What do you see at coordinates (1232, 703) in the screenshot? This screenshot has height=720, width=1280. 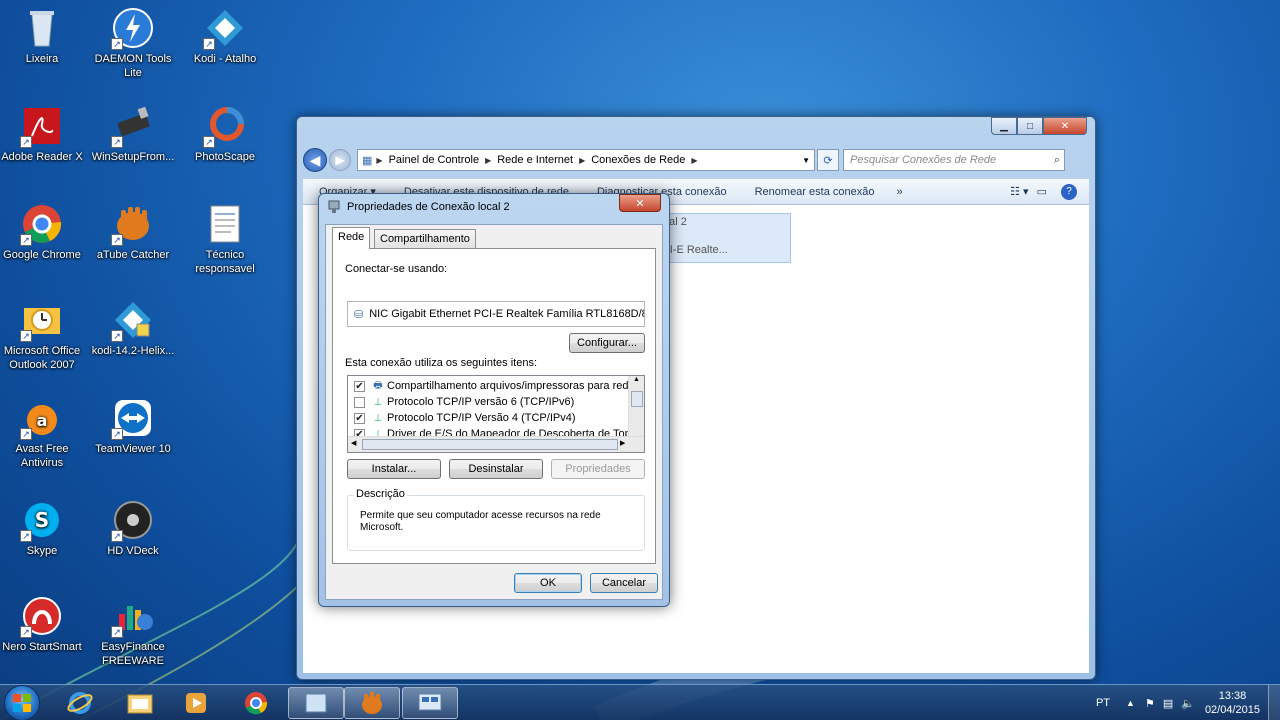 I see `clock: 13:38 02/04/2015` at bounding box center [1232, 703].